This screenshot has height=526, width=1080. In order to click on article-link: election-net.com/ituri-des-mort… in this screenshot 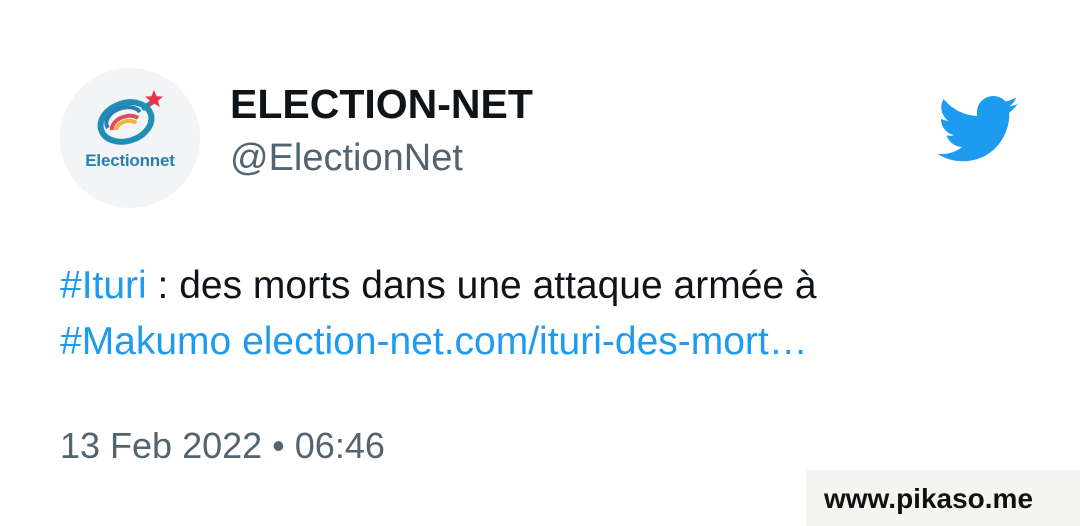, I will do `click(525, 341)`.